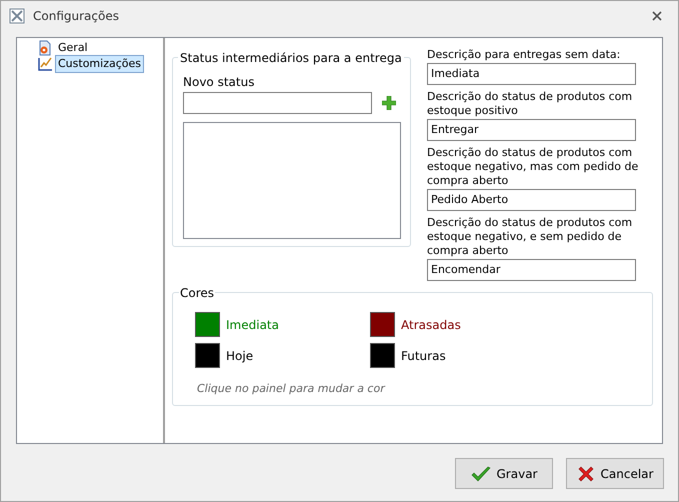 Image resolution: width=679 pixels, height=502 pixels. I want to click on field-label: Descrição do status de produtos com estoque negativo, mas com pedido de compra aberto, so click(533, 167).